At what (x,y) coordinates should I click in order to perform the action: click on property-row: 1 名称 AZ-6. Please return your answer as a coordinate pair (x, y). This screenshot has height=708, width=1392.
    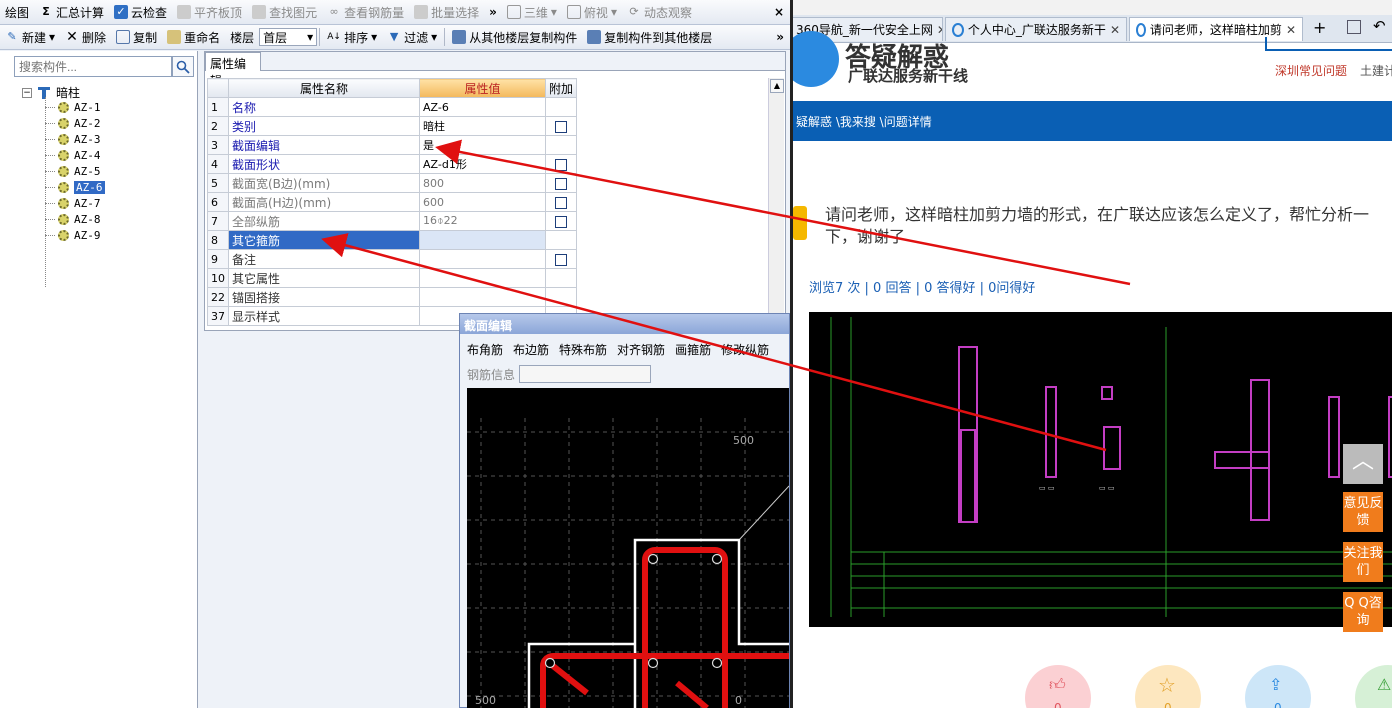
    Looking at the image, I should click on (392, 107).